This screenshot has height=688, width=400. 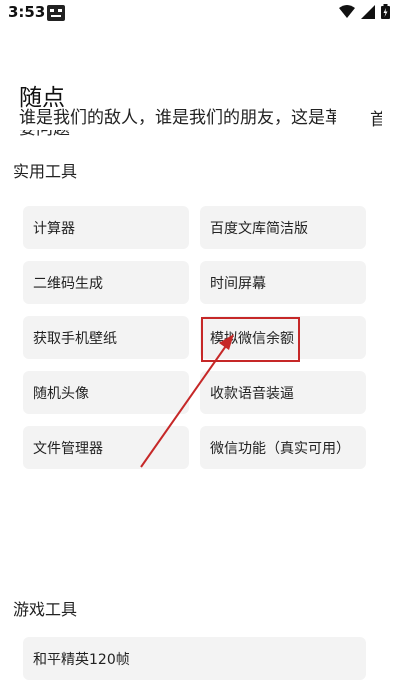 I want to click on hero-quote-line2: 要问题, so click(x=49, y=134).